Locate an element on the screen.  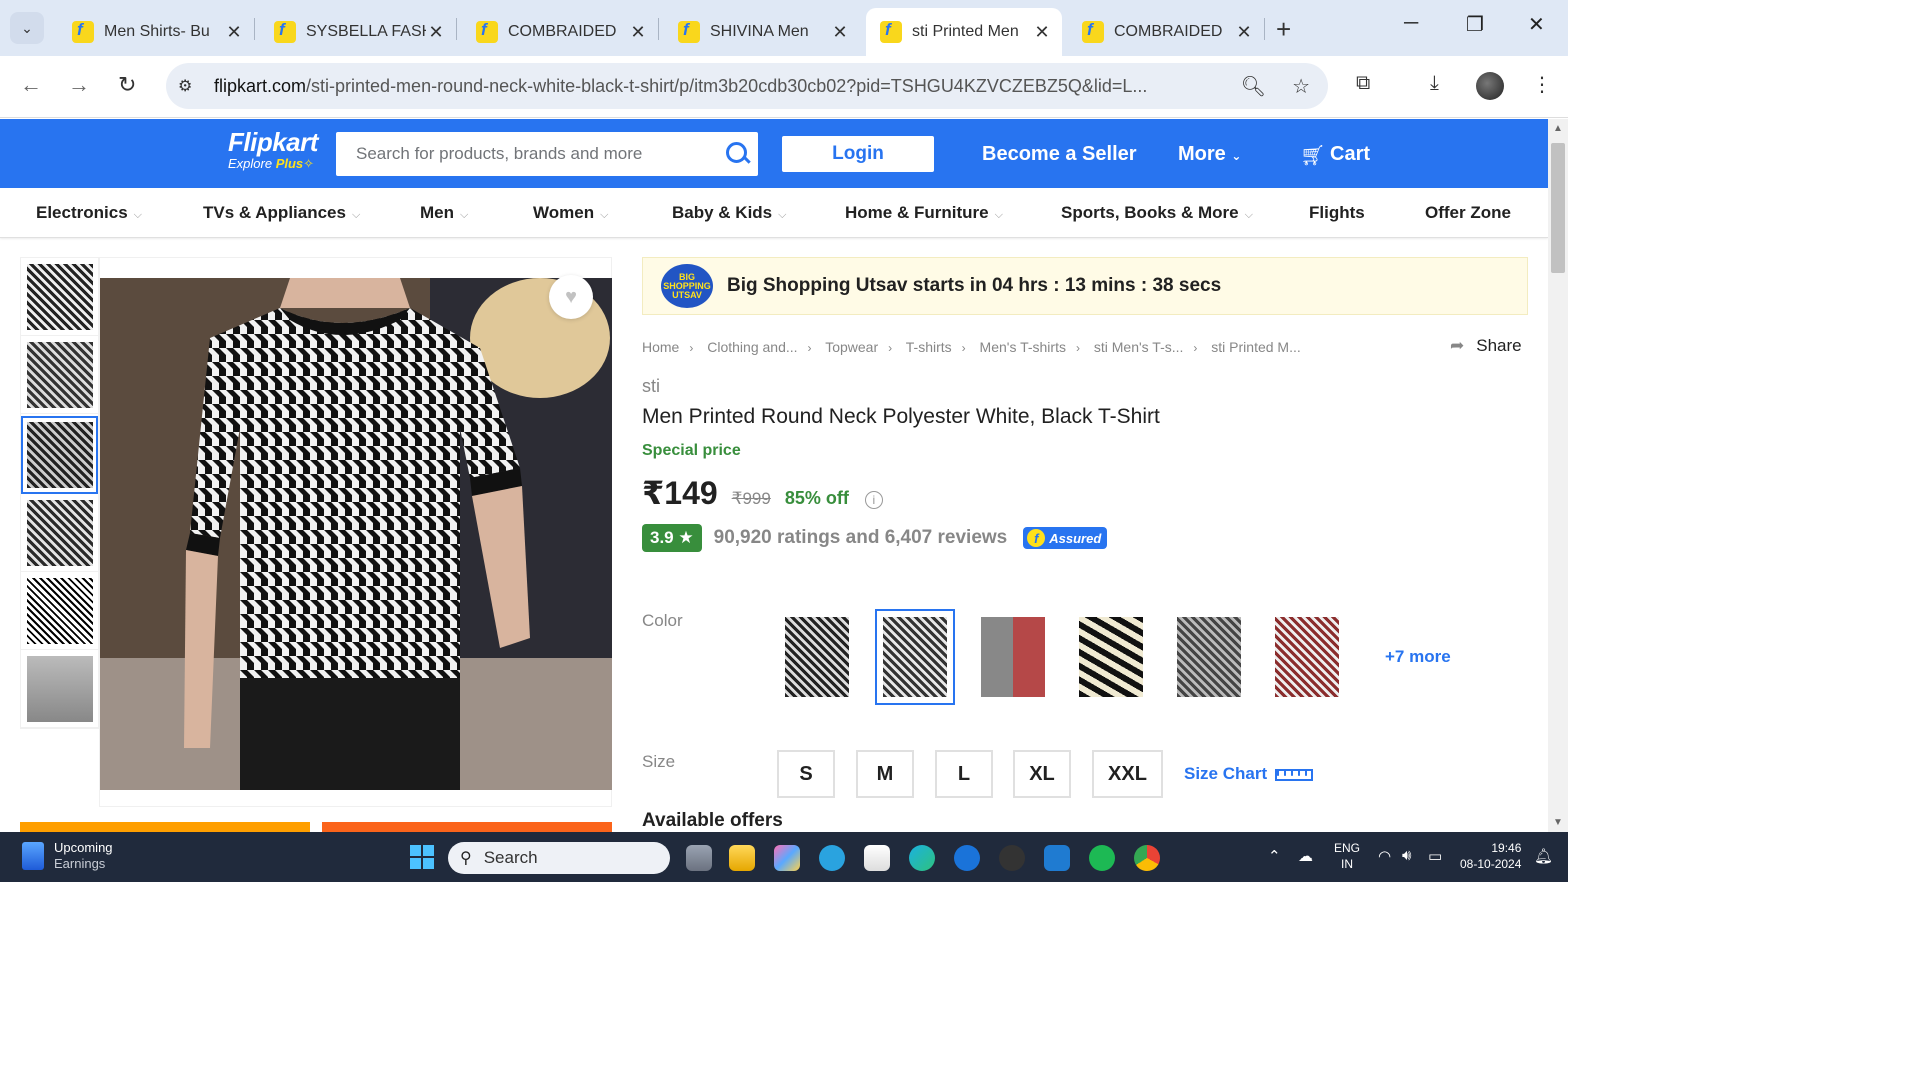
microsoft-store-icon is located at coordinates (877, 858).